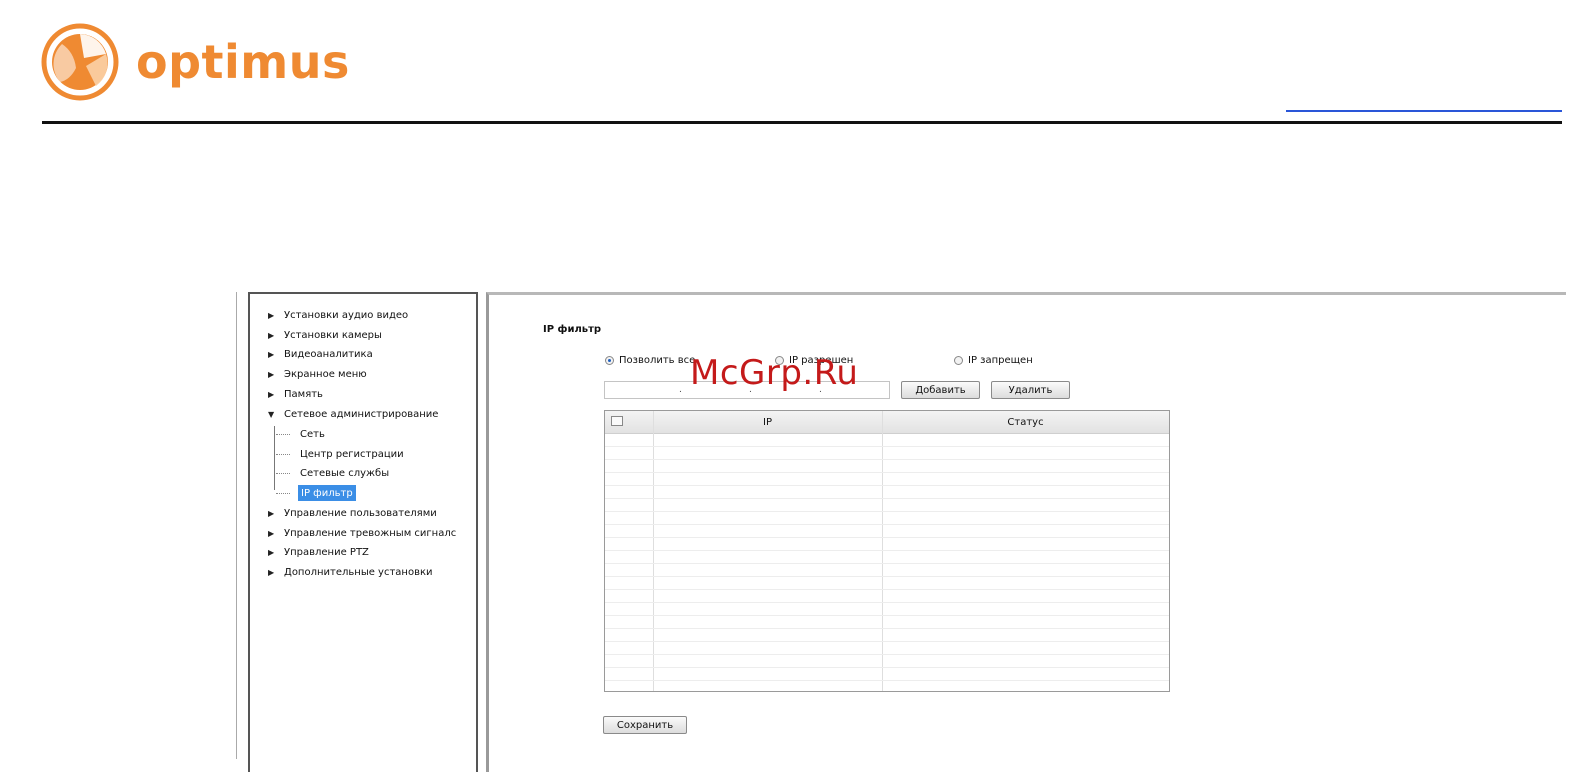  I want to click on tree-subitem-label: Сетевые службы, so click(345, 473).